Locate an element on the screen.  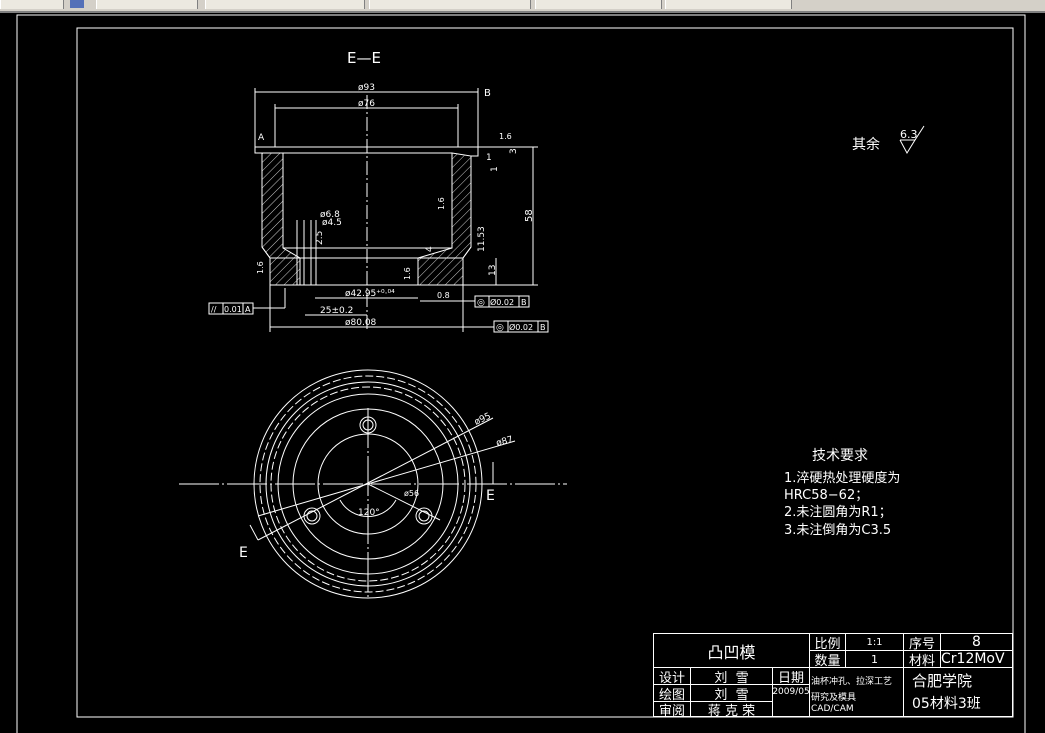
project-line: 研究及模具 is located at coordinates (834, 698).